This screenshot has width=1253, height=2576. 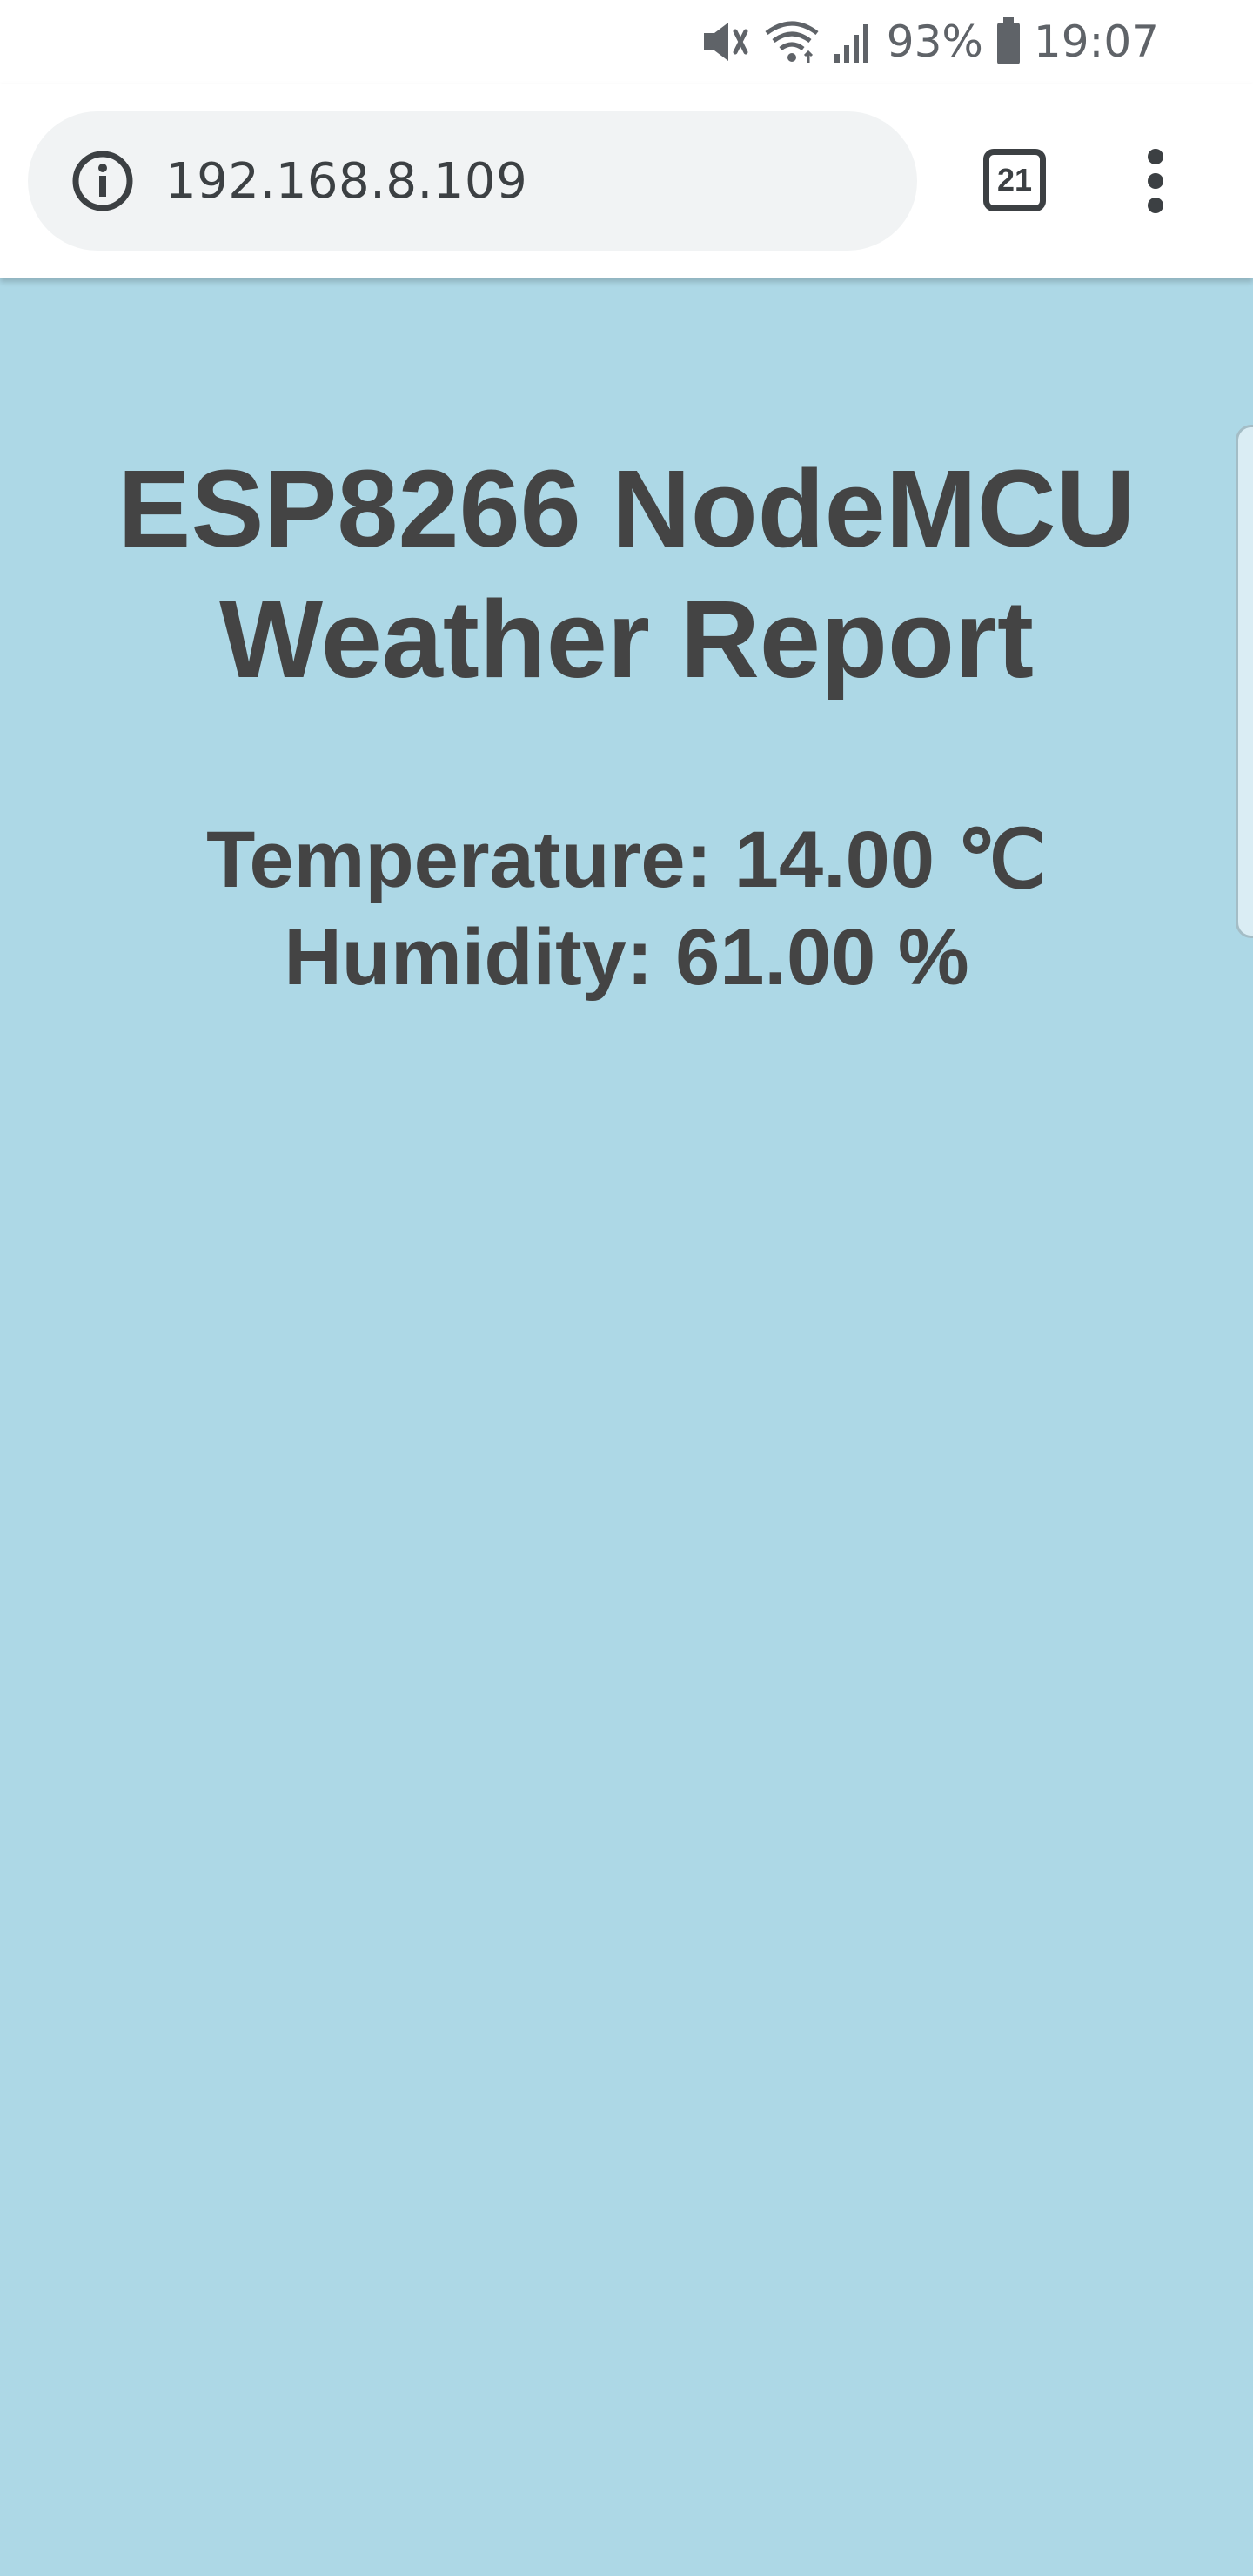 What do you see at coordinates (1096, 42) in the screenshot?
I see `clock: 19:07` at bounding box center [1096, 42].